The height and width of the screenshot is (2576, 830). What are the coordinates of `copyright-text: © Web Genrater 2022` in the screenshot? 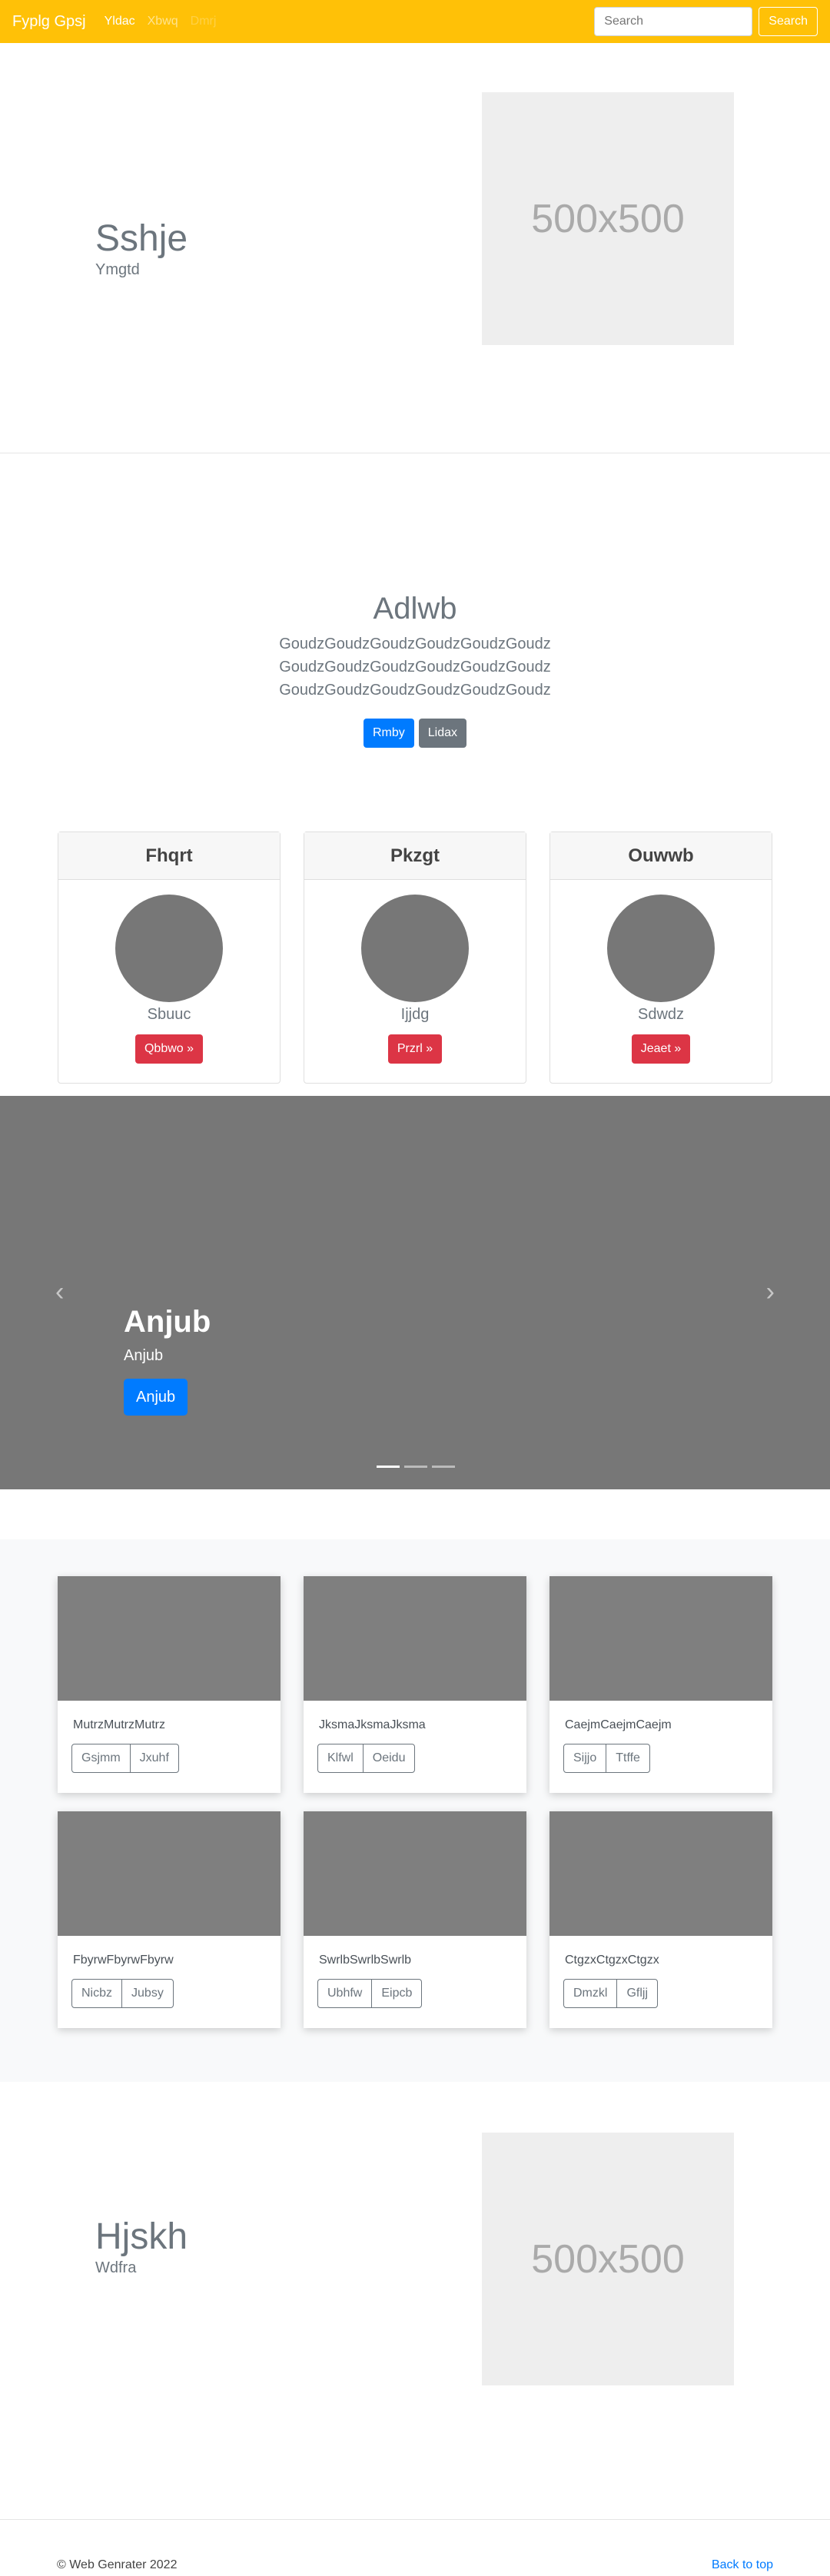 It's located at (117, 2564).